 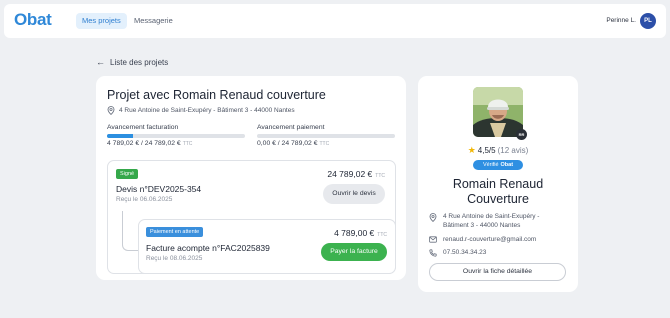 I want to click on star-icon: ★, so click(x=471, y=150).